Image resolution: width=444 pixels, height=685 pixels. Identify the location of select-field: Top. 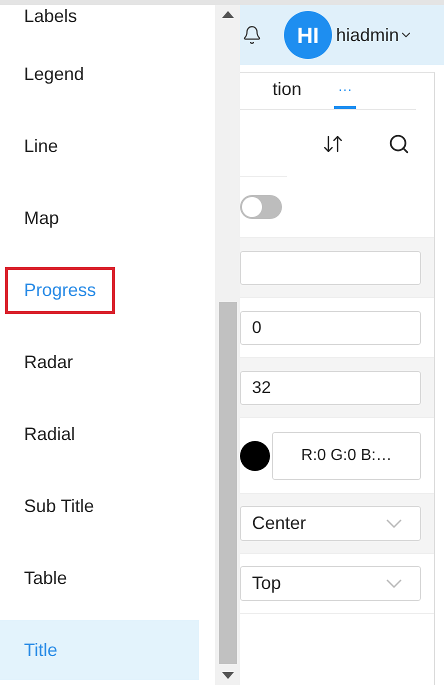
(330, 583).